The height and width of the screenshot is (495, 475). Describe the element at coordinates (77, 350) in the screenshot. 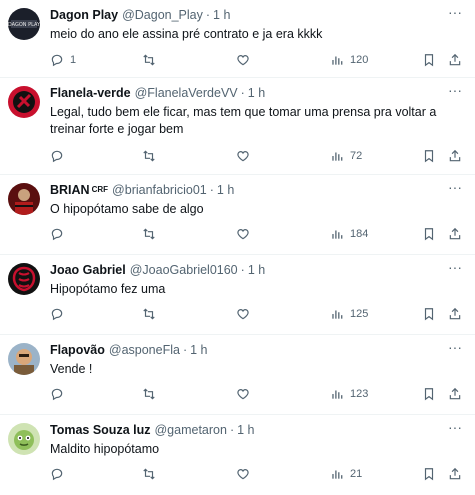

I see `display-name: Flapovão` at that location.